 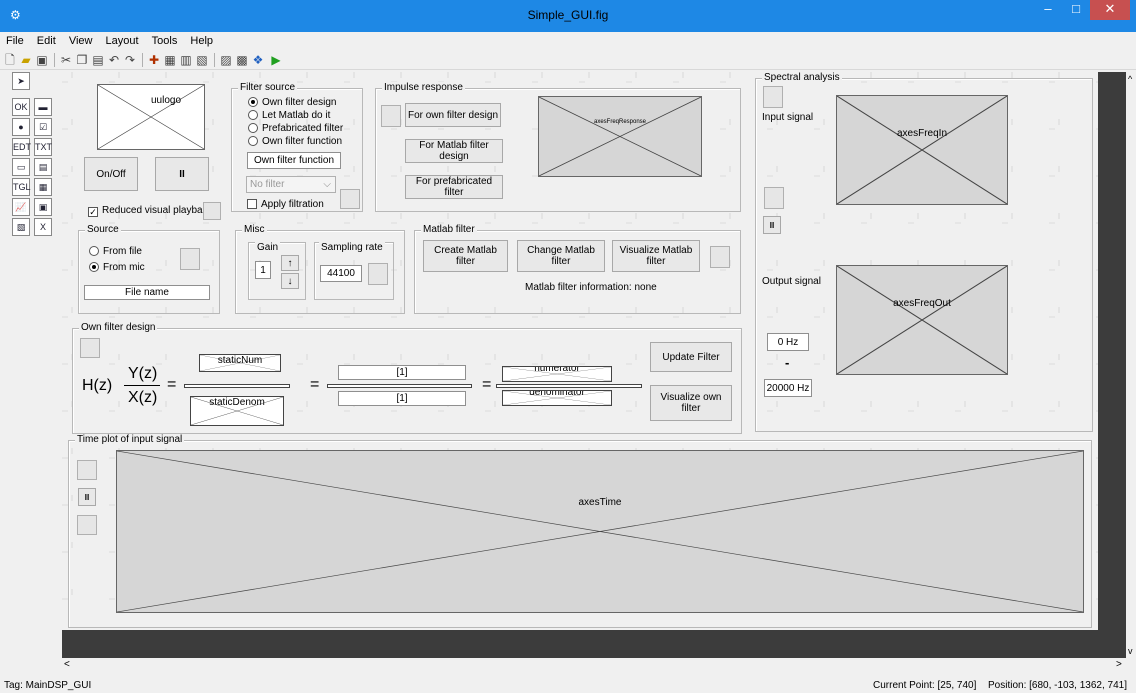 What do you see at coordinates (114, 60) in the screenshot?
I see `undo-icon: ↶` at bounding box center [114, 60].